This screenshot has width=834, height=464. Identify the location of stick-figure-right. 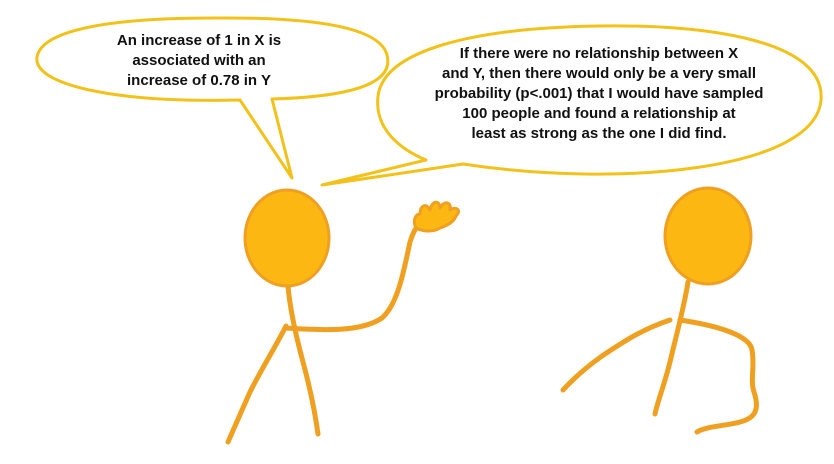
(659, 310).